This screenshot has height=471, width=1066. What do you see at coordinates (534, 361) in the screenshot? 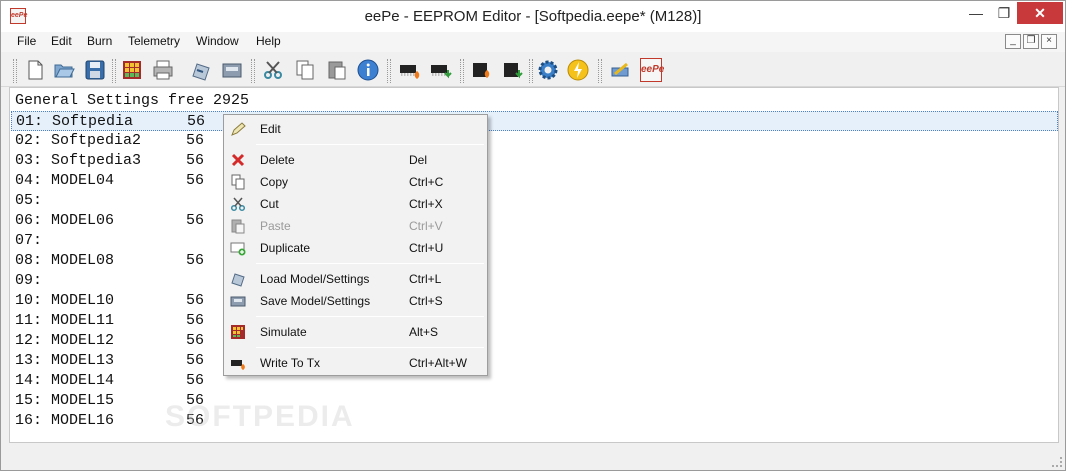
I see `model-row: 13: MODEL13 56` at bounding box center [534, 361].